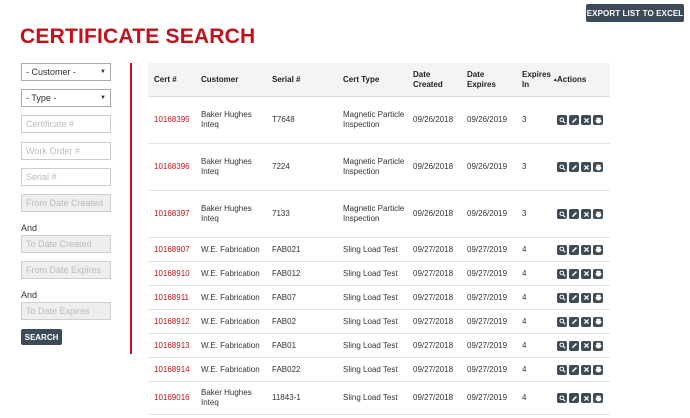  What do you see at coordinates (524, 397) in the screenshot?
I see `expires-in-cell: 4` at bounding box center [524, 397].